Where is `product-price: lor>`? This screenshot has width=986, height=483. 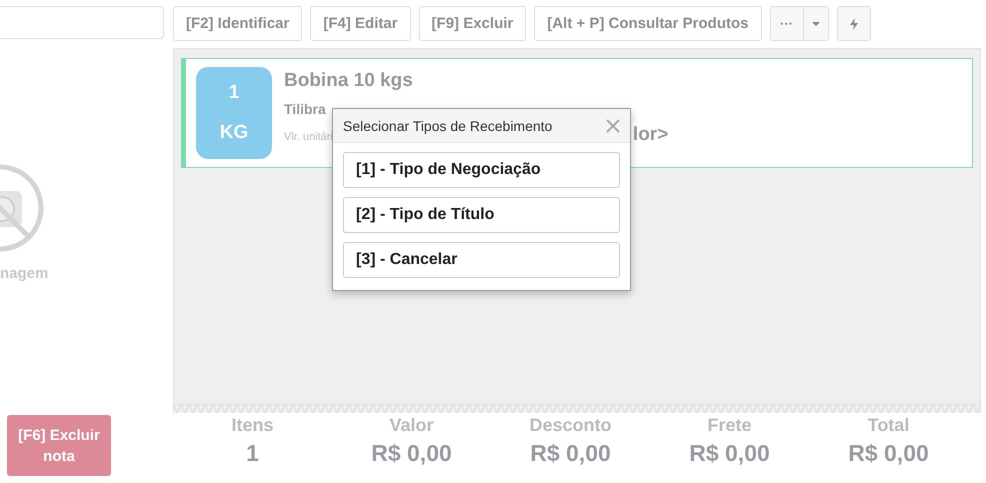 product-price: lor> is located at coordinates (650, 135).